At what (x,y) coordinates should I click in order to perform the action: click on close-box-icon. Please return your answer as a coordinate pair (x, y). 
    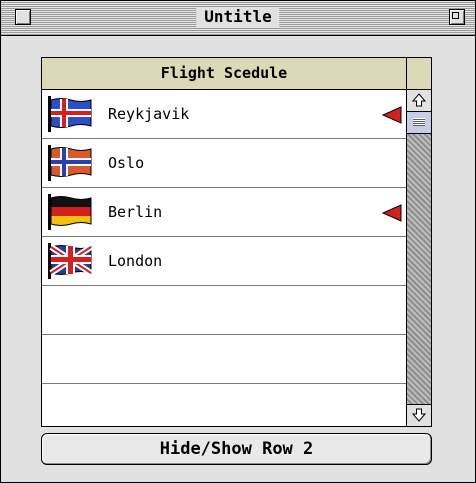
    Looking at the image, I should click on (23, 17).